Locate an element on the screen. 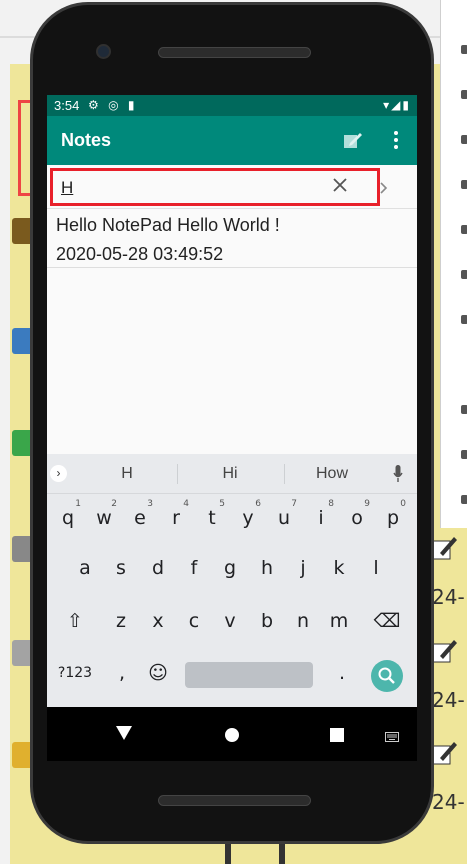 The height and width of the screenshot is (864, 467). key-p-digit: 0 is located at coordinates (403, 504).